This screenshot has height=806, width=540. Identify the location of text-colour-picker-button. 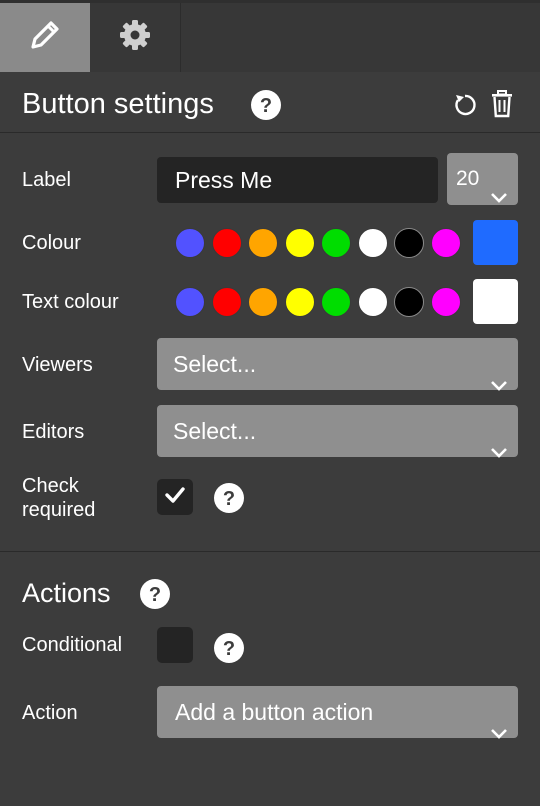
(495, 301).